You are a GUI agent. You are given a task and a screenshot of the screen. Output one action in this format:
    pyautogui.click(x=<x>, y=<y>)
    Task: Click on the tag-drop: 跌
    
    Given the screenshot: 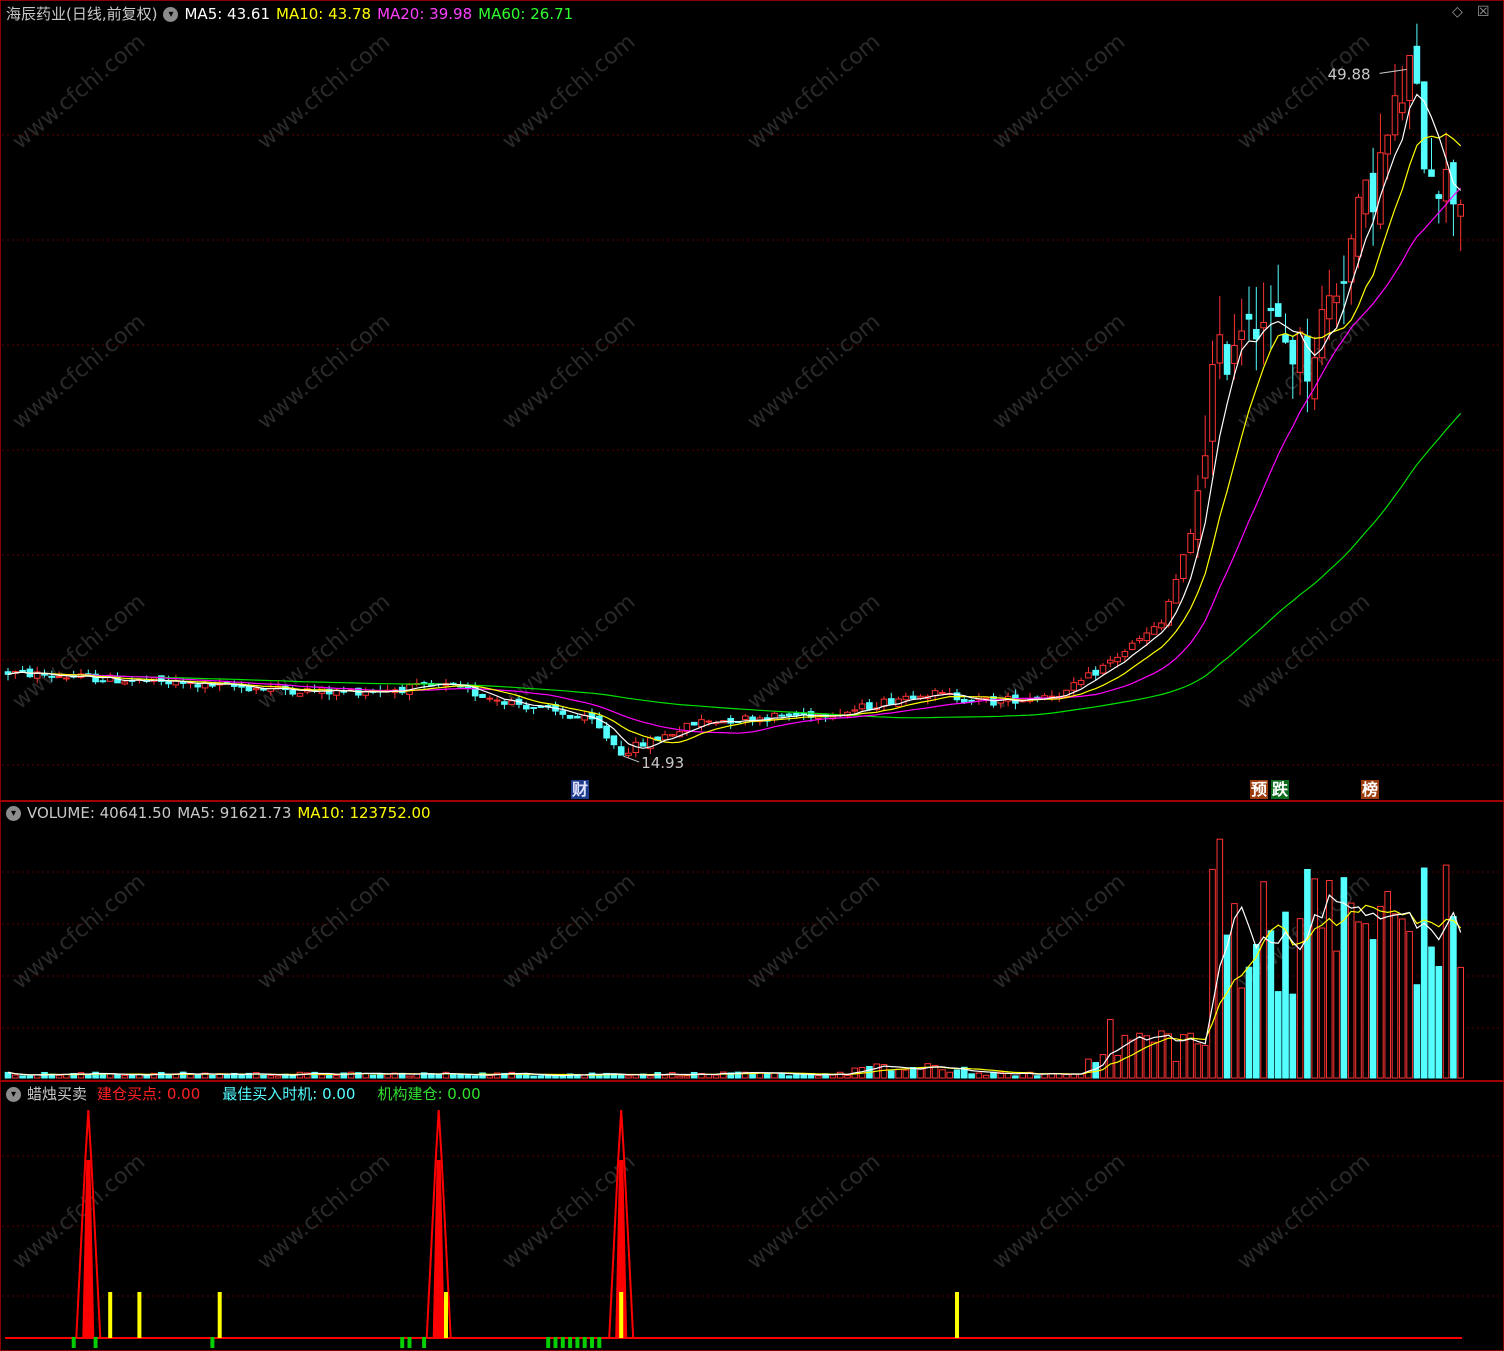 What is the action you would take?
    pyautogui.click(x=1280, y=789)
    